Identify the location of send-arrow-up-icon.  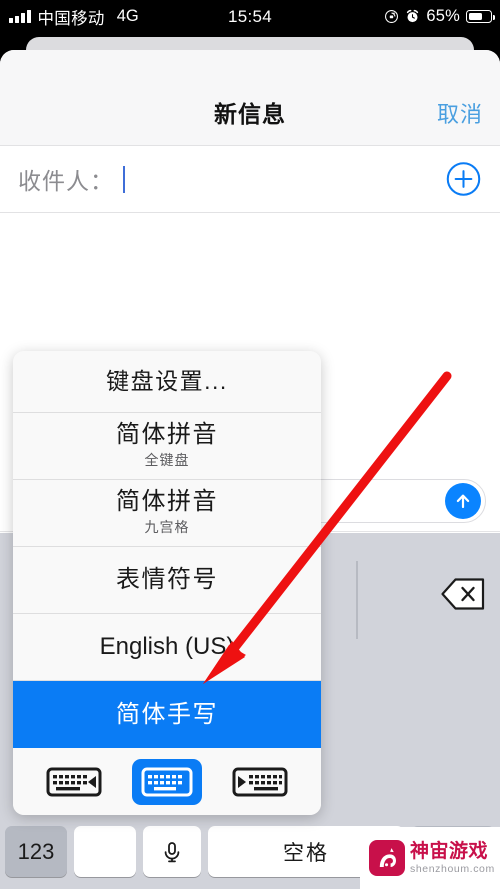
(463, 501).